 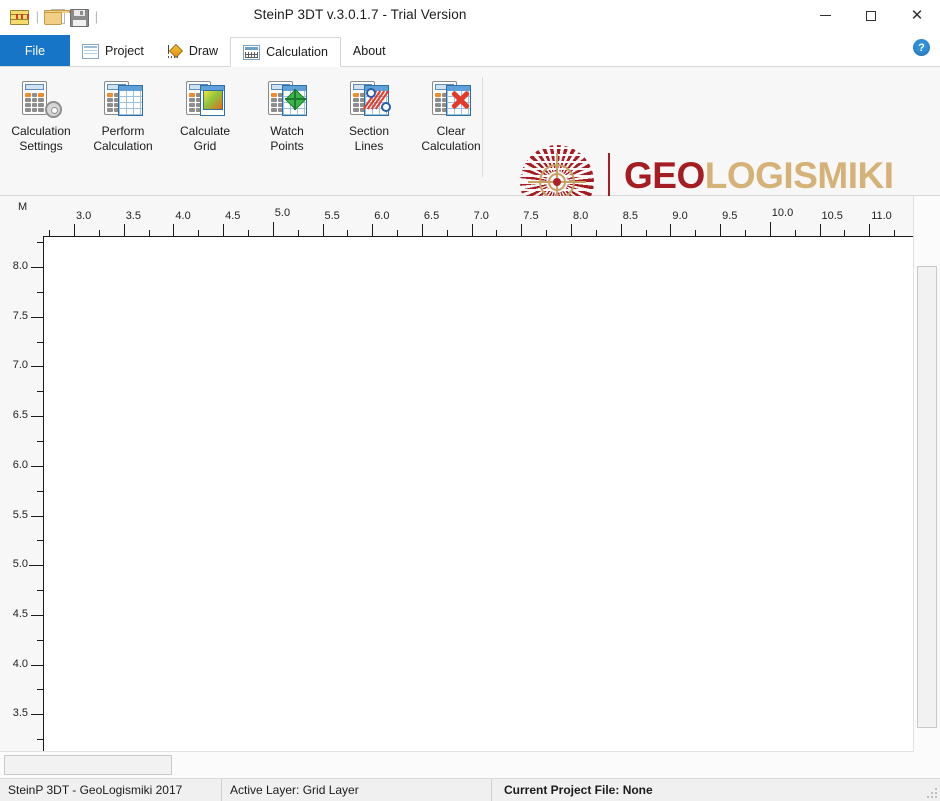 What do you see at coordinates (205, 146) in the screenshot?
I see `calculate-grid-label-2: Grid` at bounding box center [205, 146].